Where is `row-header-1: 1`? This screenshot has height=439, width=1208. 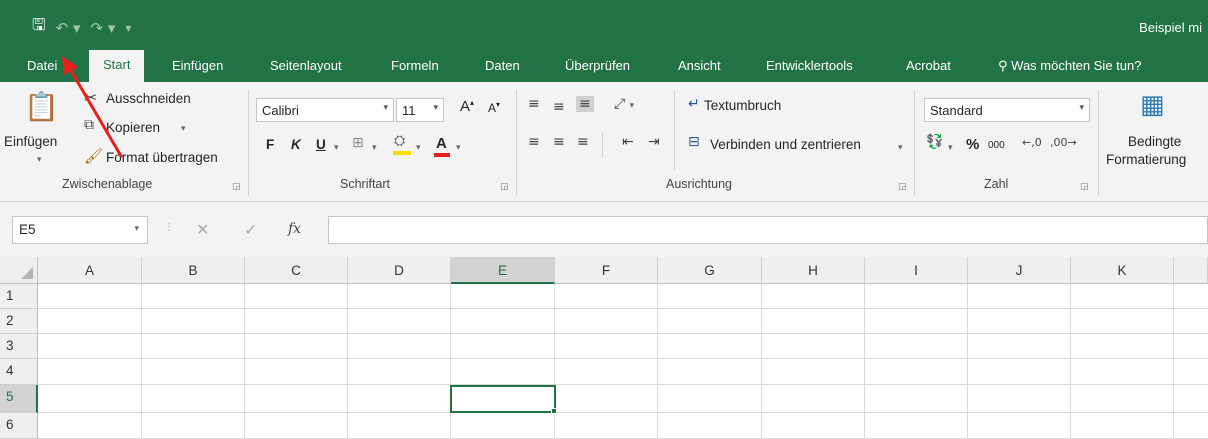 row-header-1: 1 is located at coordinates (19, 296).